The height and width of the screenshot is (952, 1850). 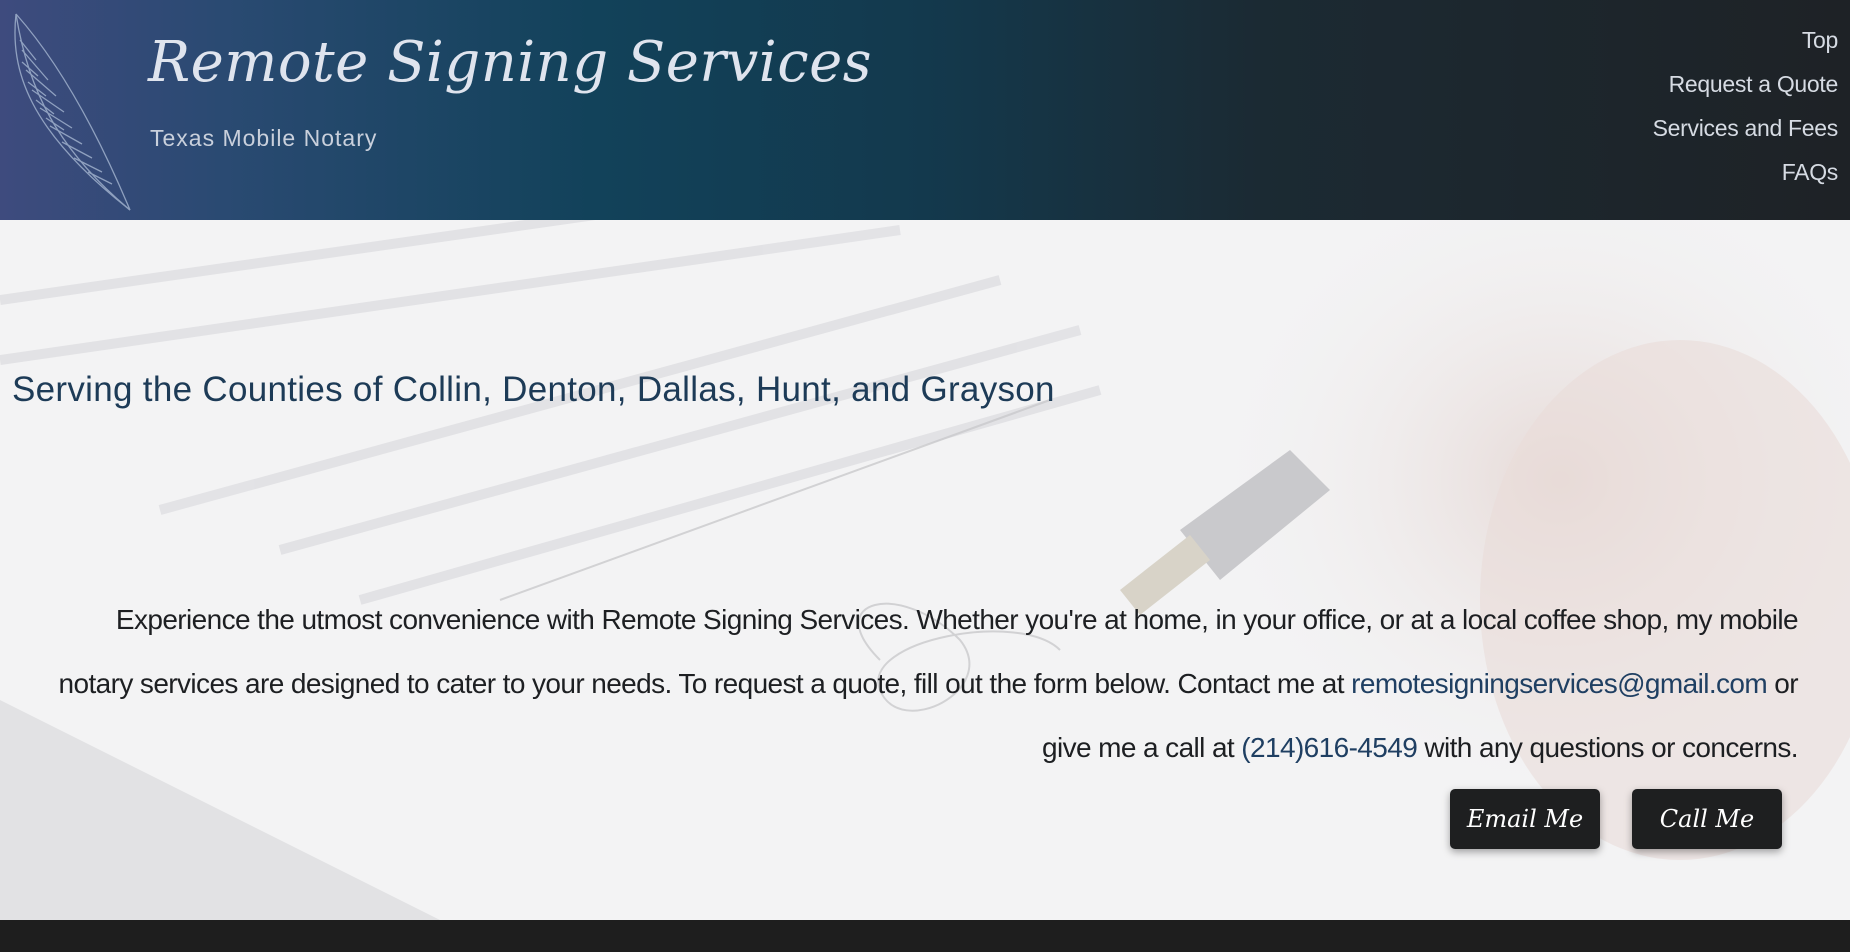 I want to click on intro-text-end: with any questions or concerns., so click(x=1607, y=747).